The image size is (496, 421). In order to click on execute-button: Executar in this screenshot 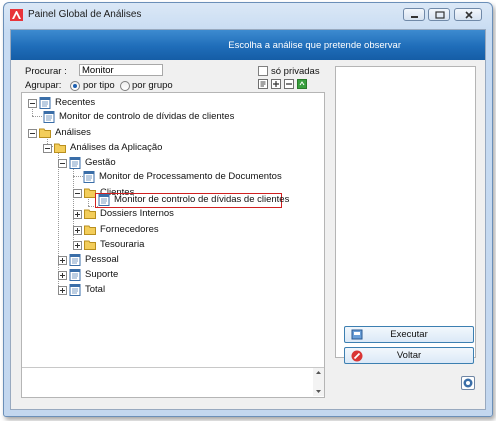, I will do `click(409, 334)`.